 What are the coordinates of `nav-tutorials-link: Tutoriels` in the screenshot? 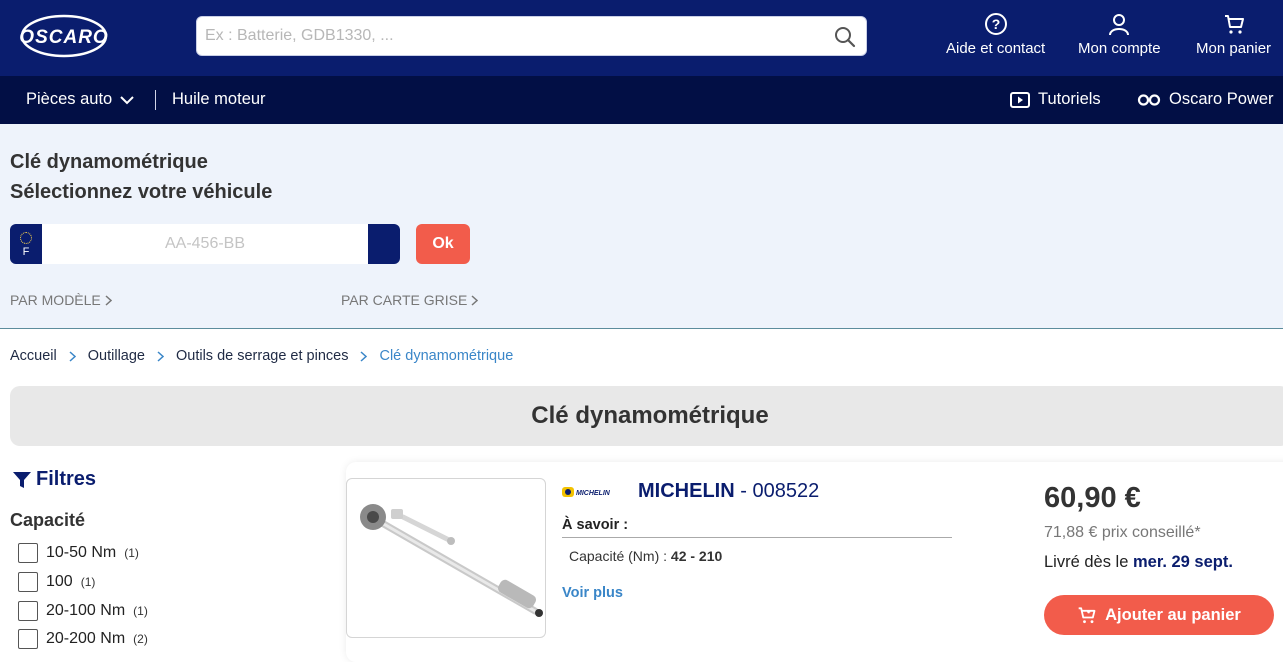 It's located at (1055, 99).